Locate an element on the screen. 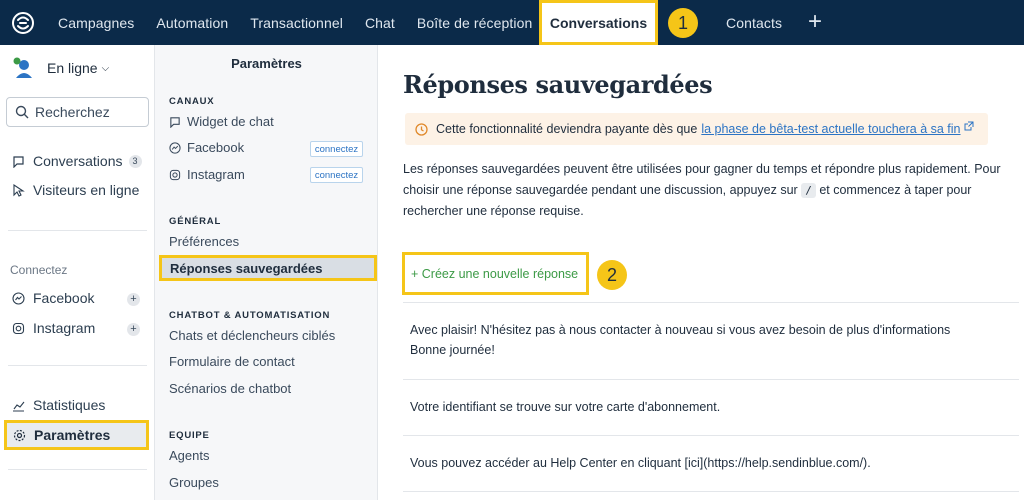 Image resolution: width=1024 pixels, height=500 pixels. add-facebook-icon: + is located at coordinates (133, 299).